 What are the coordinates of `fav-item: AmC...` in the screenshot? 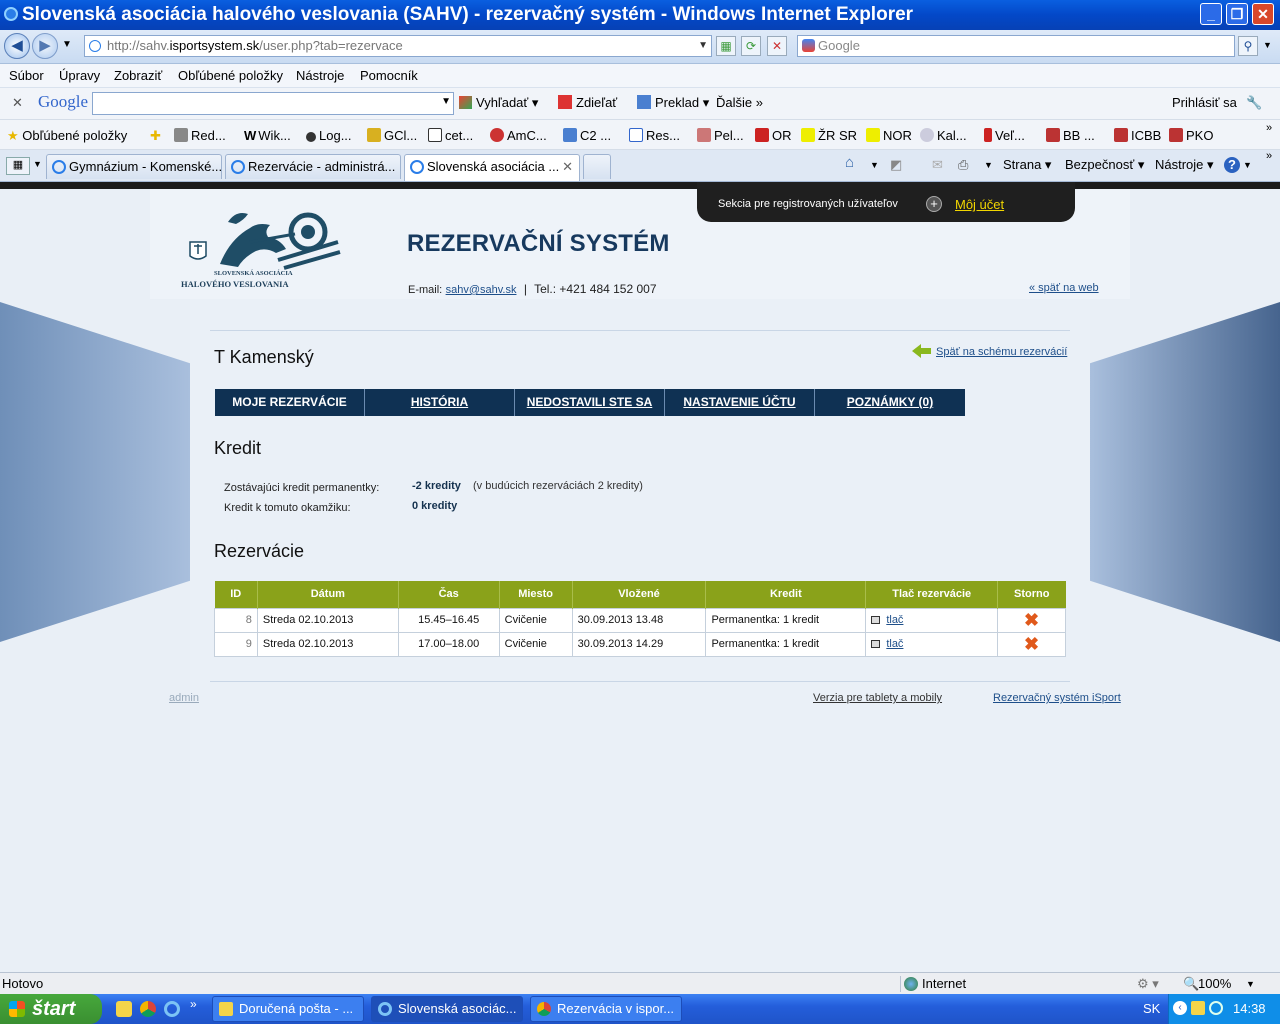 It's located at (518, 135).